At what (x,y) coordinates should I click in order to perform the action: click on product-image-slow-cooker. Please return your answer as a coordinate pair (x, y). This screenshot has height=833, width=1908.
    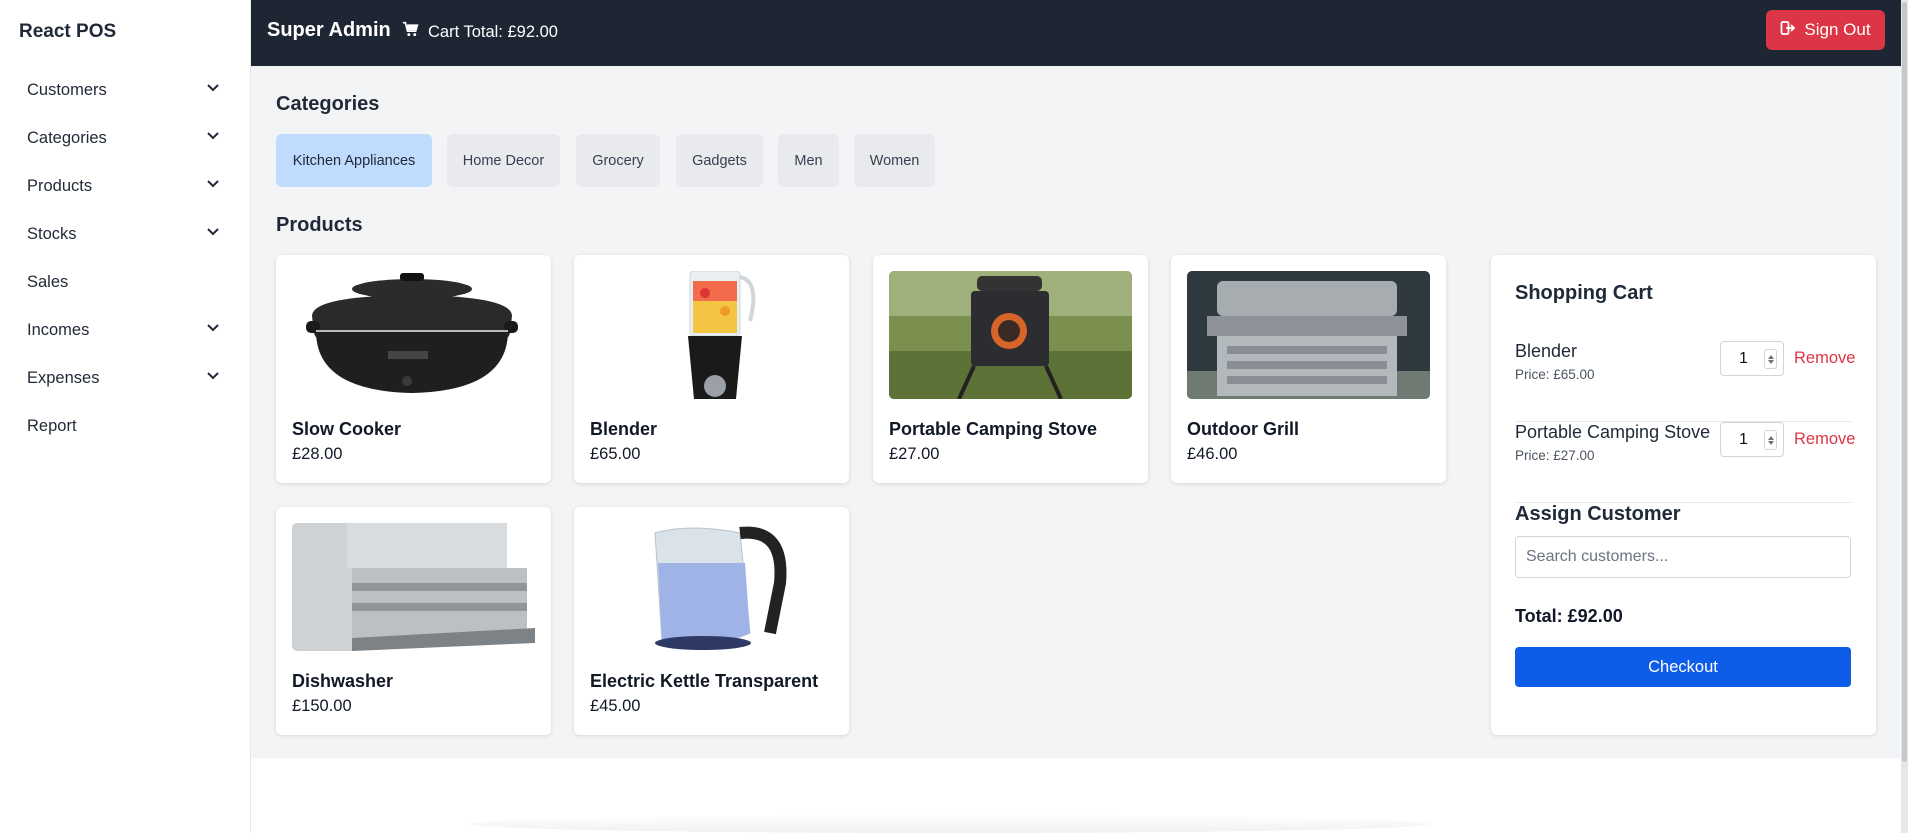
    Looking at the image, I should click on (413, 335).